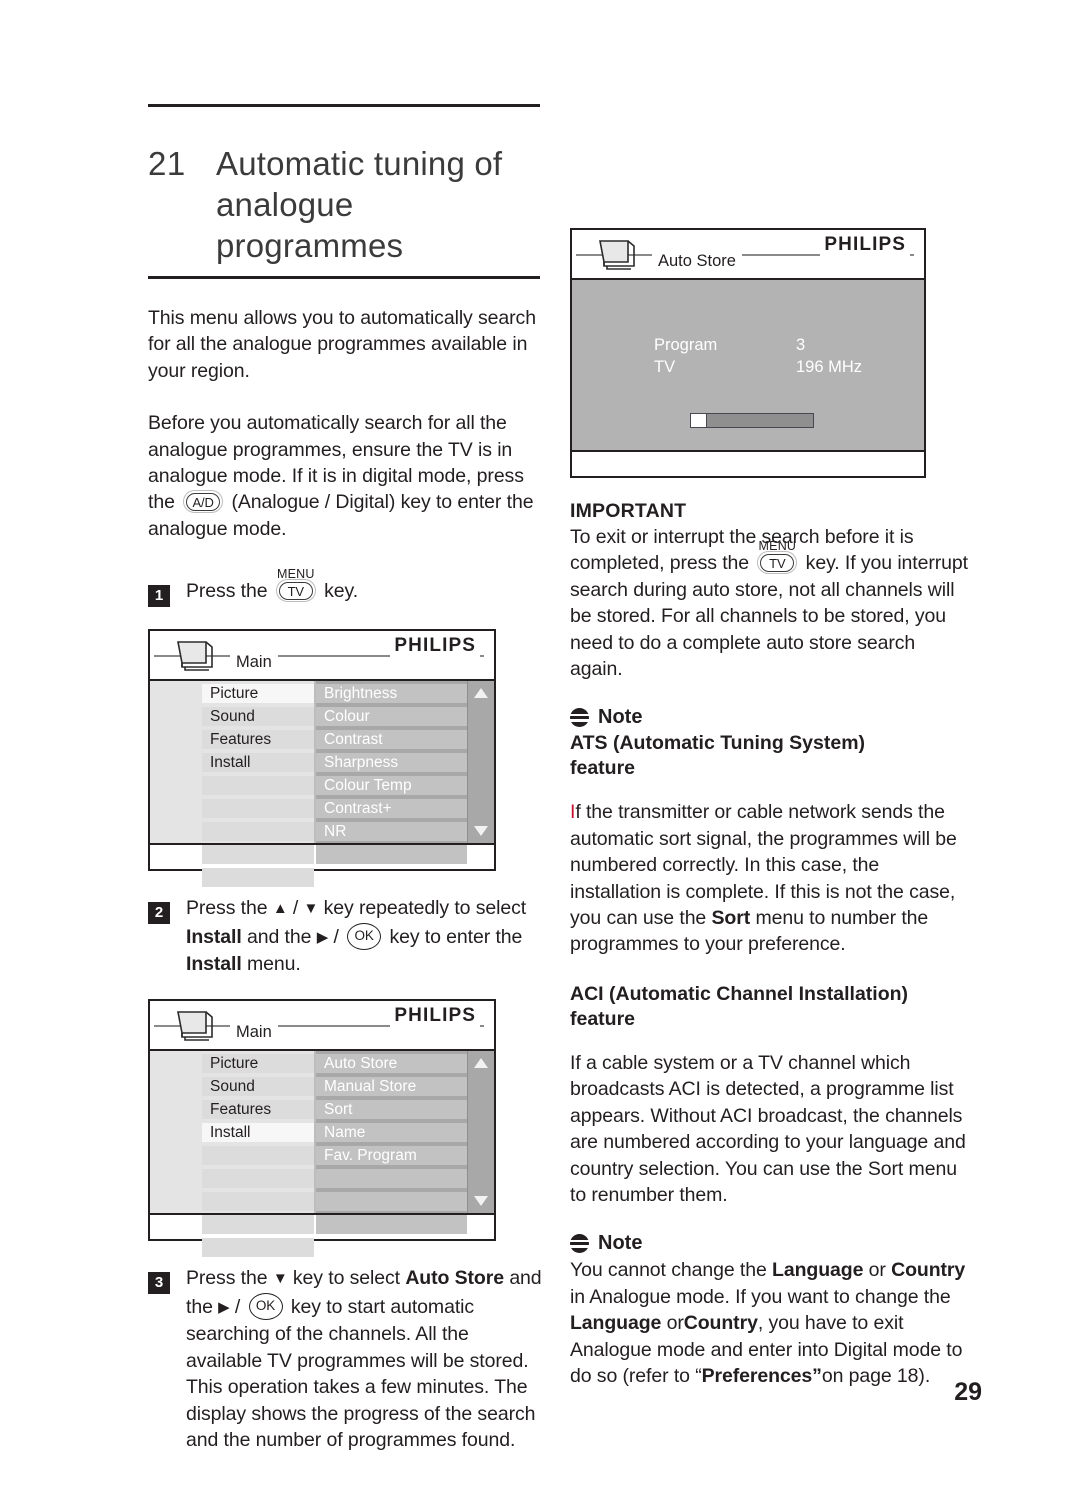 The image size is (1080, 1492). What do you see at coordinates (435, 1016) in the screenshot?
I see `philips-logo: PHILIPS` at bounding box center [435, 1016].